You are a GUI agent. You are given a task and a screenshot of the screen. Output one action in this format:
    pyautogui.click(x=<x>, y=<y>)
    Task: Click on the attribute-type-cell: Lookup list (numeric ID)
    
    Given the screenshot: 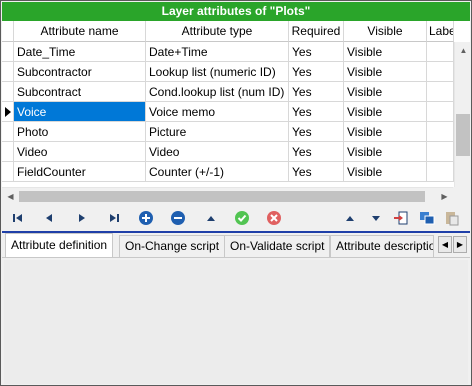 What is the action you would take?
    pyautogui.click(x=217, y=72)
    